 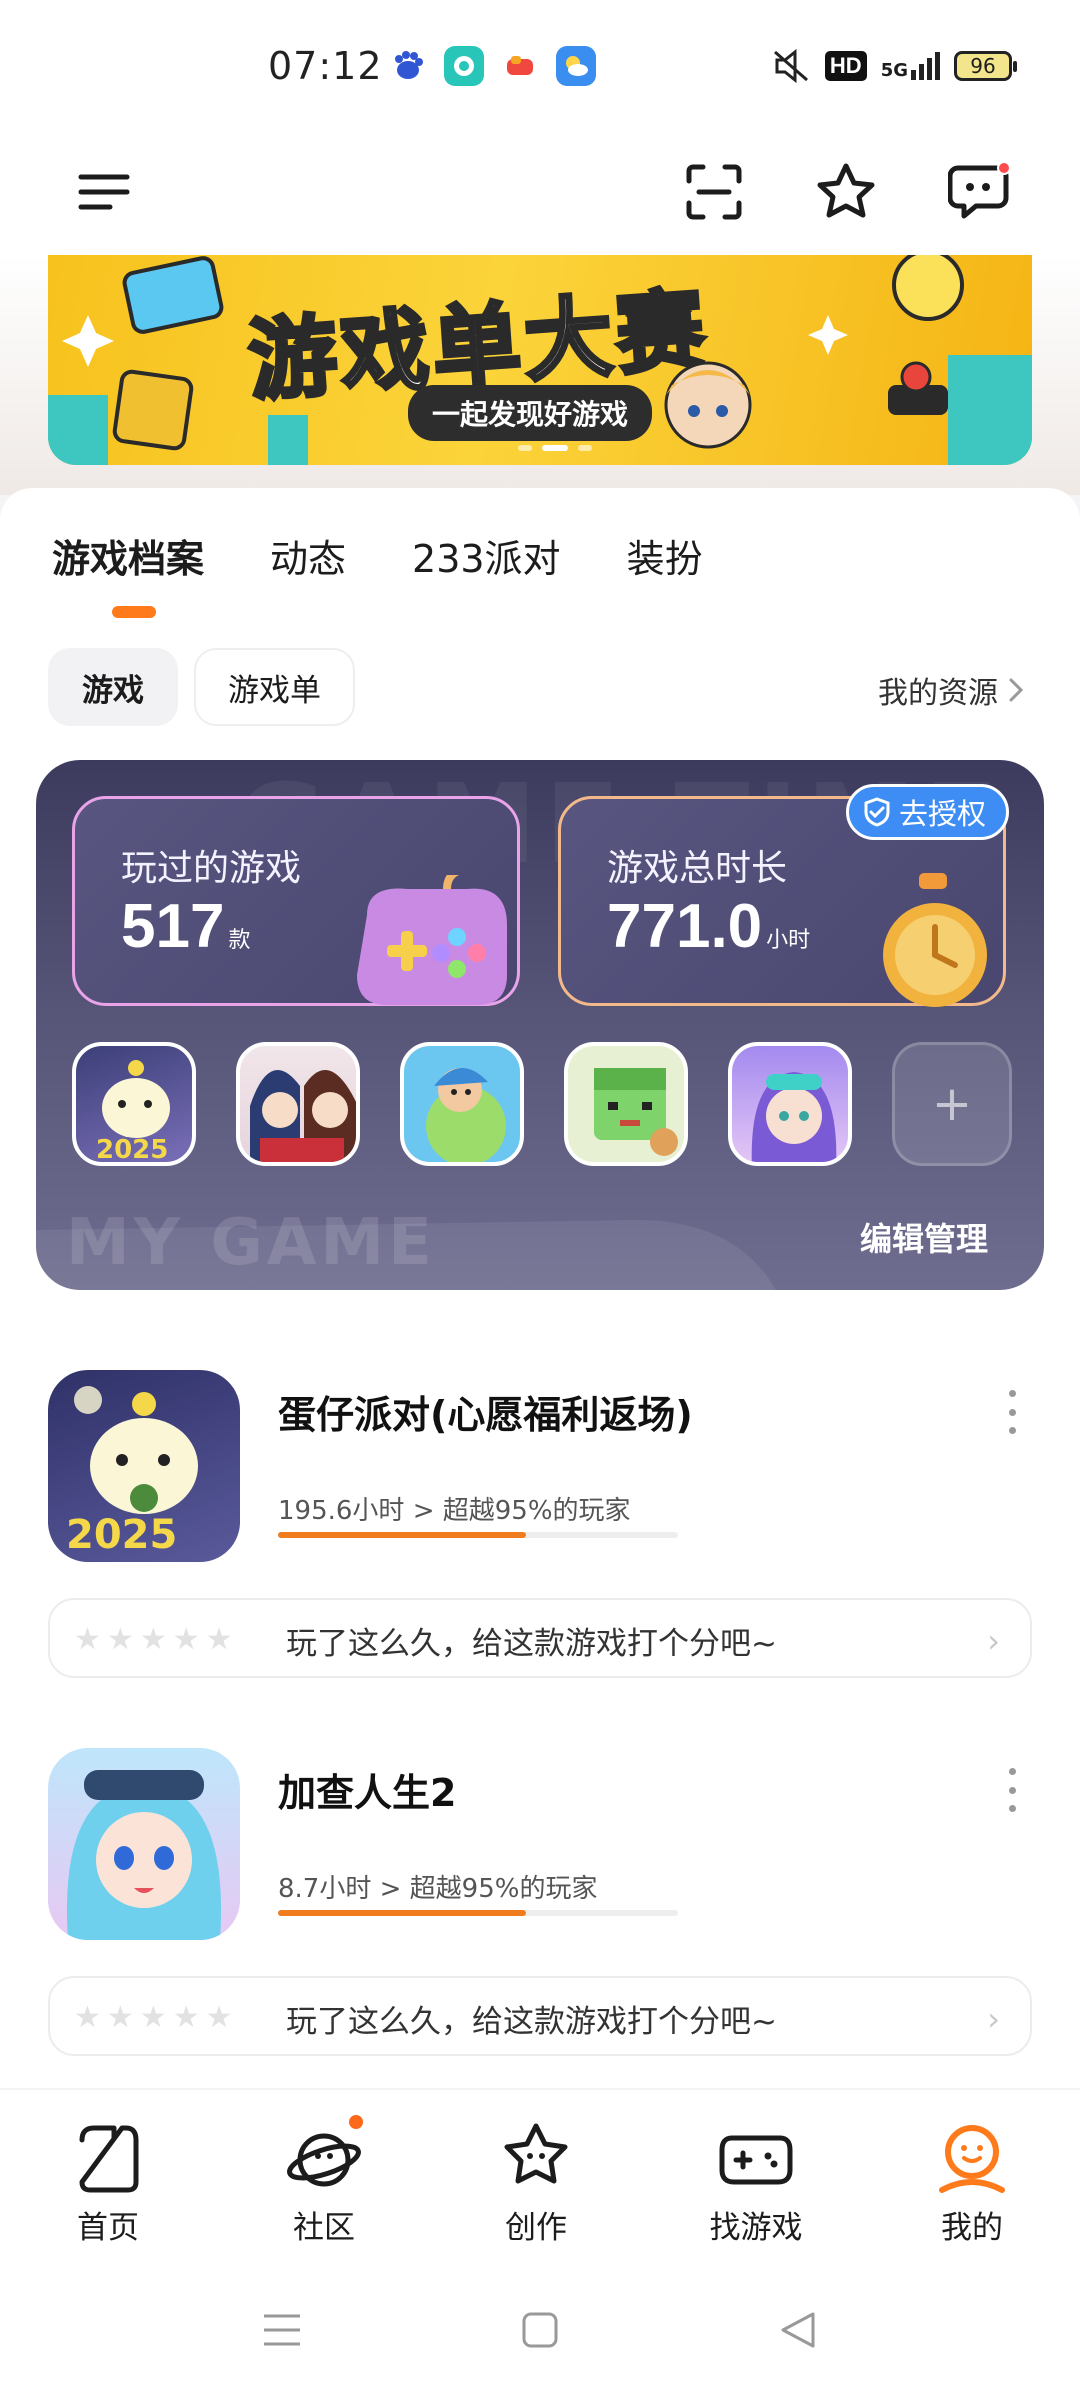 What do you see at coordinates (113, 687) in the screenshot?
I see `chip-games: 游戏` at bounding box center [113, 687].